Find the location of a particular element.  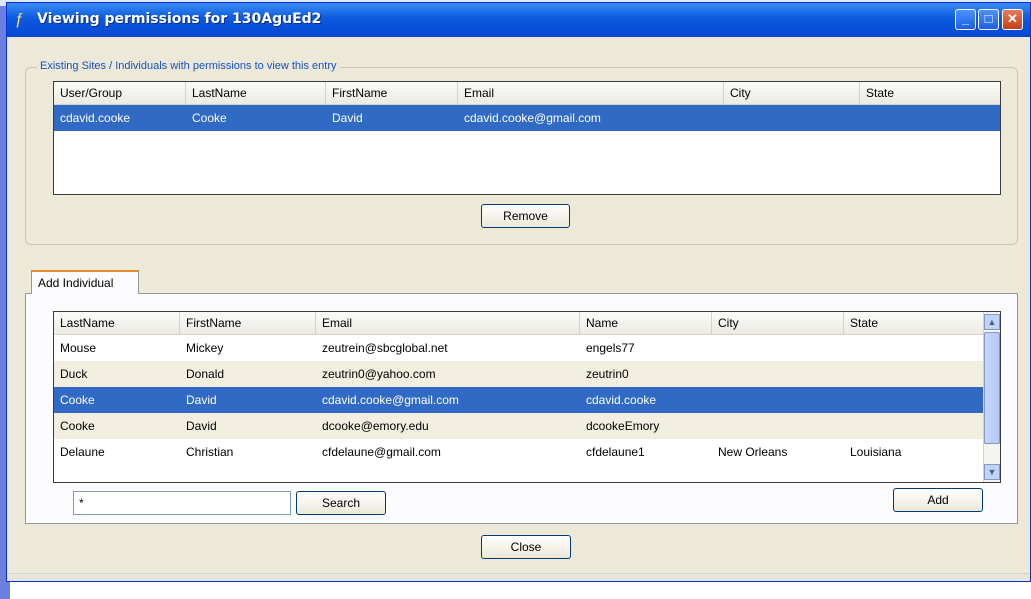

close-icon: ✕ is located at coordinates (1012, 18).